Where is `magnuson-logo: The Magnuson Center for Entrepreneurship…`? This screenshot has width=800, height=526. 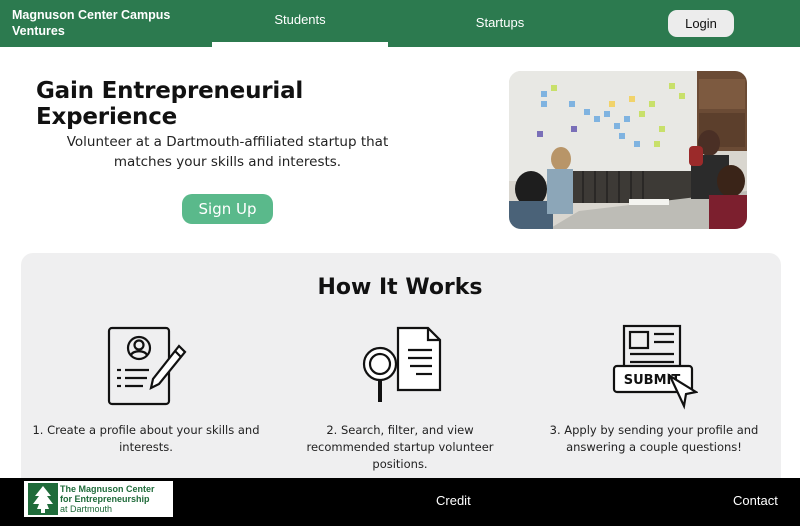
magnuson-logo: The Magnuson Center for Entrepreneurship… is located at coordinates (98, 499).